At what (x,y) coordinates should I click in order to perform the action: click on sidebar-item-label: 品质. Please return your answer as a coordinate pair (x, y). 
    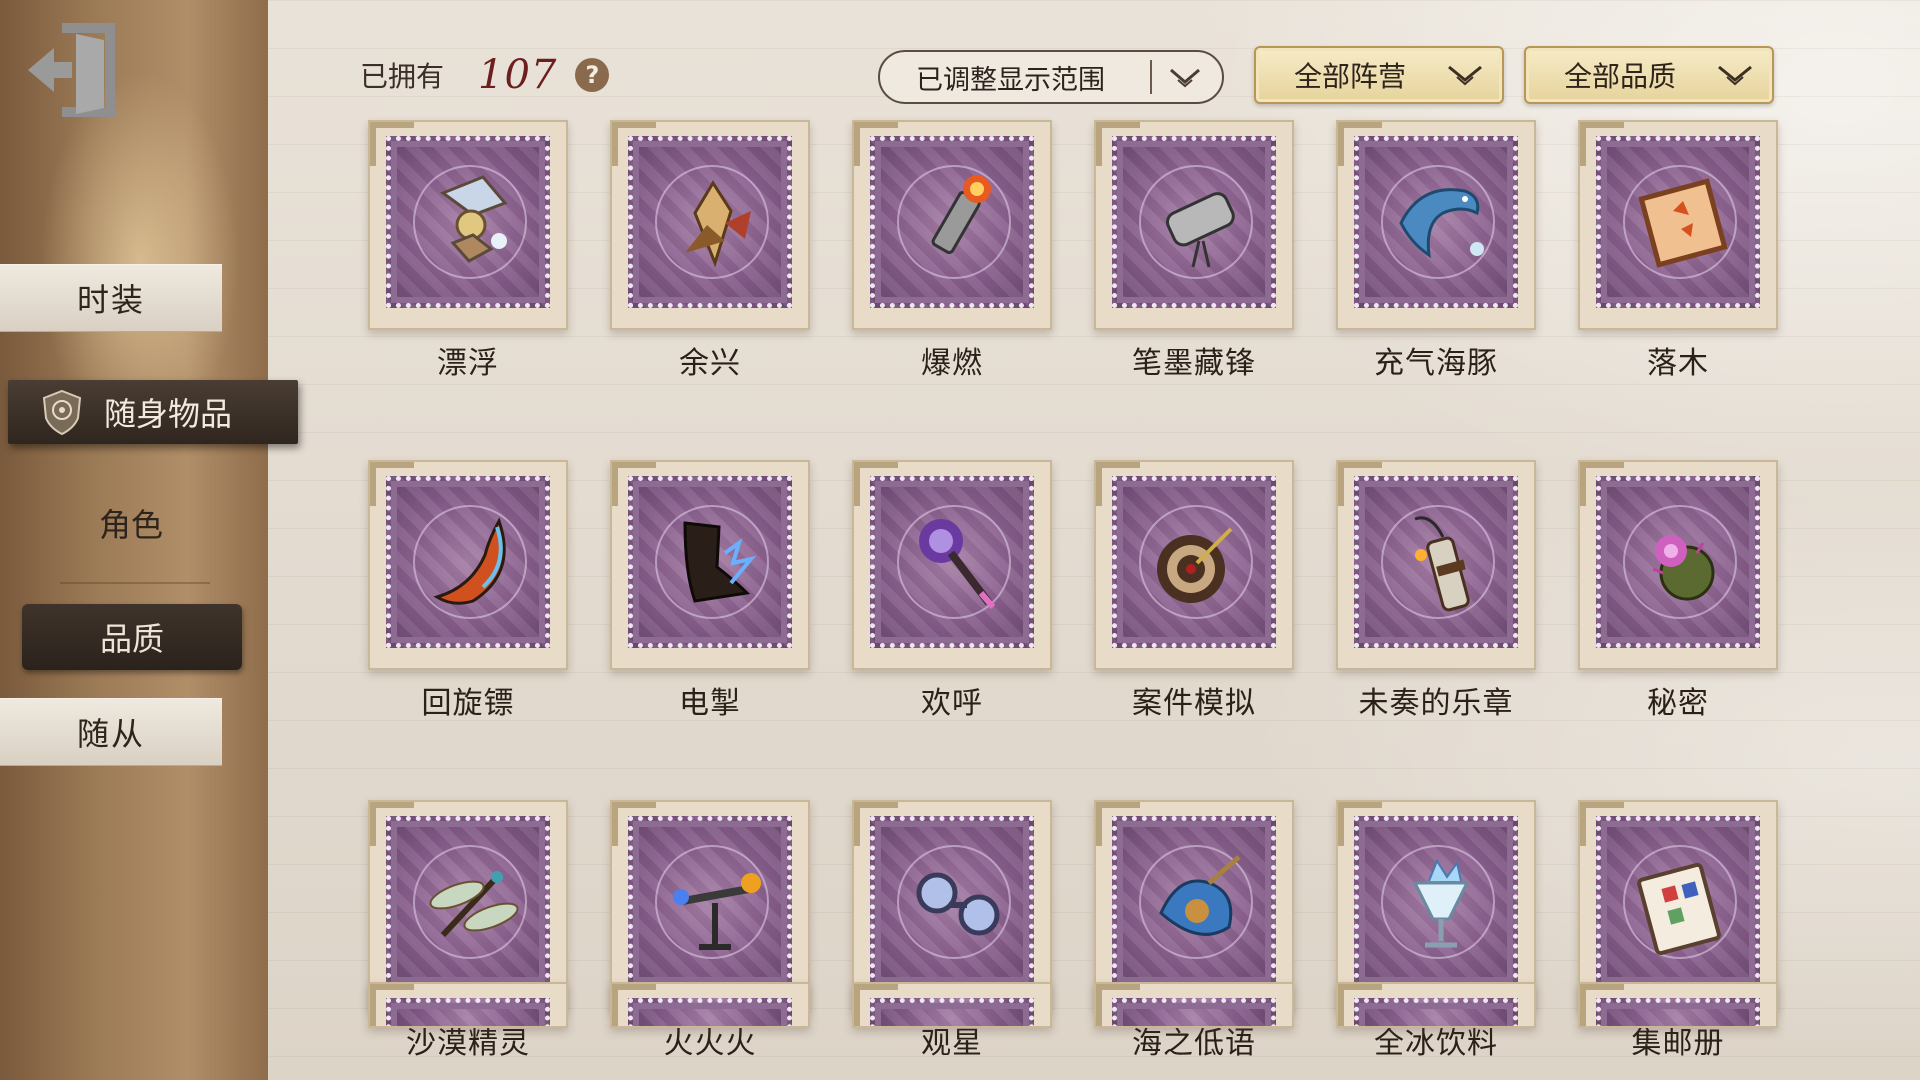
    Looking at the image, I should click on (131, 639).